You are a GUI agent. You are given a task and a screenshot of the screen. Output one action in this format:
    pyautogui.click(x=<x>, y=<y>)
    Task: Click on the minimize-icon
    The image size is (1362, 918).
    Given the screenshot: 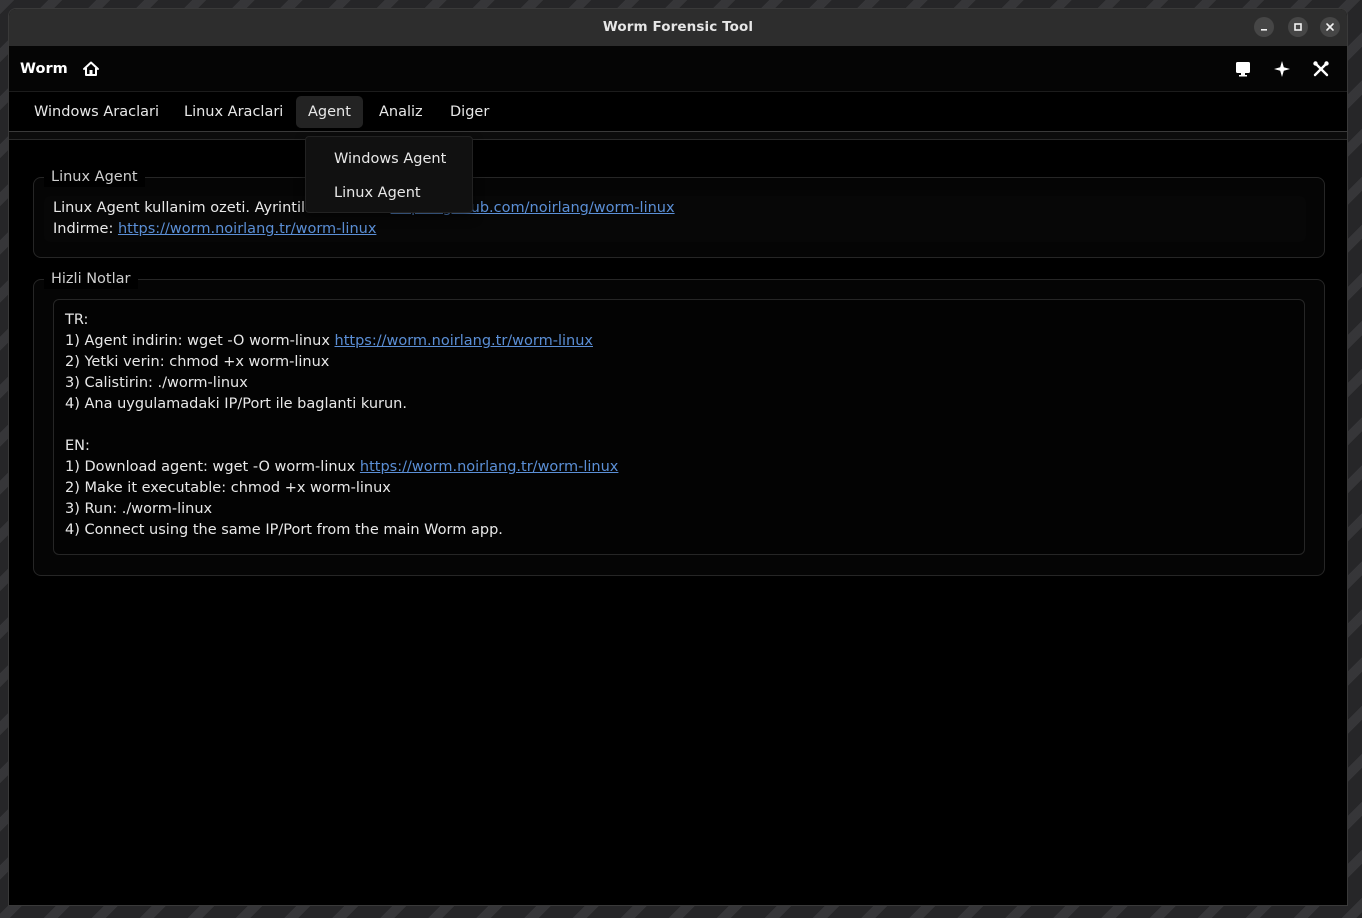 What is the action you would take?
    pyautogui.click(x=1264, y=30)
    